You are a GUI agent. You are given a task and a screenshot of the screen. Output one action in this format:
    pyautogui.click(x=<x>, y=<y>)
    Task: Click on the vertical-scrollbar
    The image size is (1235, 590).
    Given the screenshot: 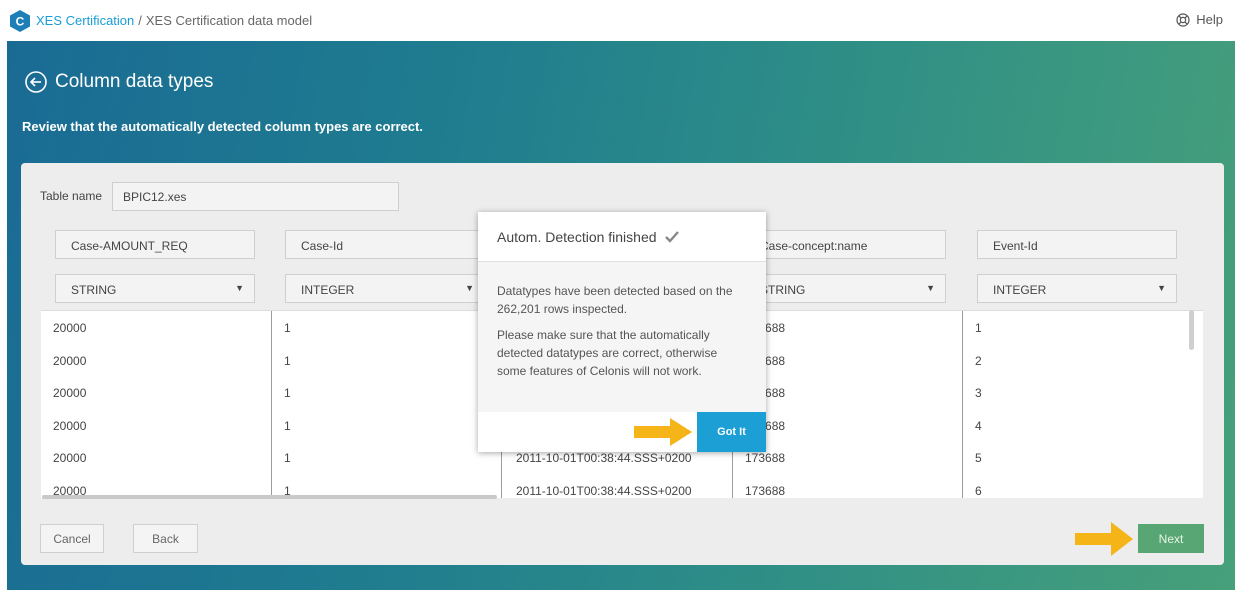 What is the action you would take?
    pyautogui.click(x=1191, y=330)
    